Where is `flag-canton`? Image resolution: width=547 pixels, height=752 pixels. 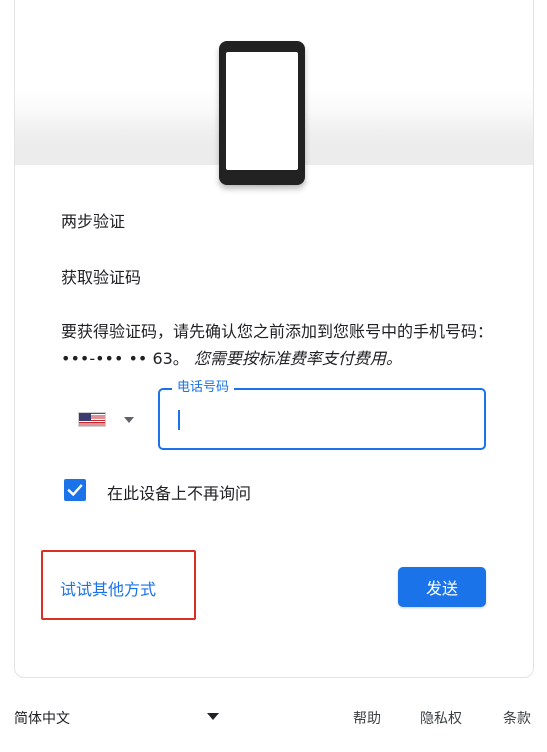 flag-canton is located at coordinates (85, 417).